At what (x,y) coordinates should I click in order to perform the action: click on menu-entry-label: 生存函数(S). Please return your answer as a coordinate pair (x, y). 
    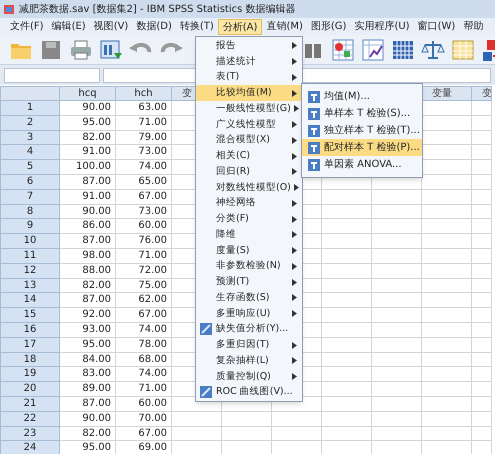
    Looking at the image, I should click on (243, 297).